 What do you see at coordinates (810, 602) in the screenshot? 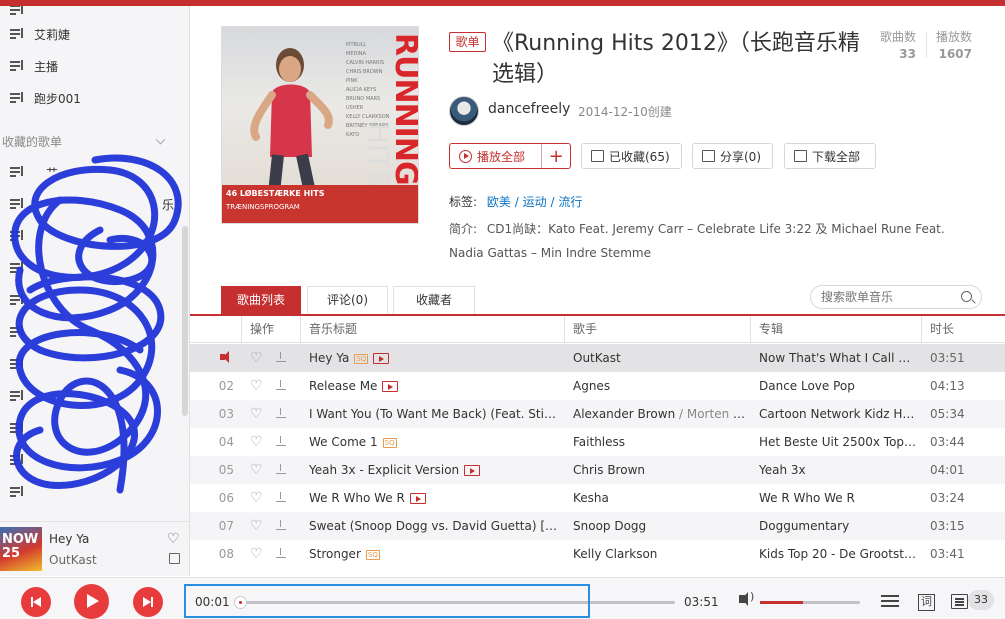
I see `volume-slider` at bounding box center [810, 602].